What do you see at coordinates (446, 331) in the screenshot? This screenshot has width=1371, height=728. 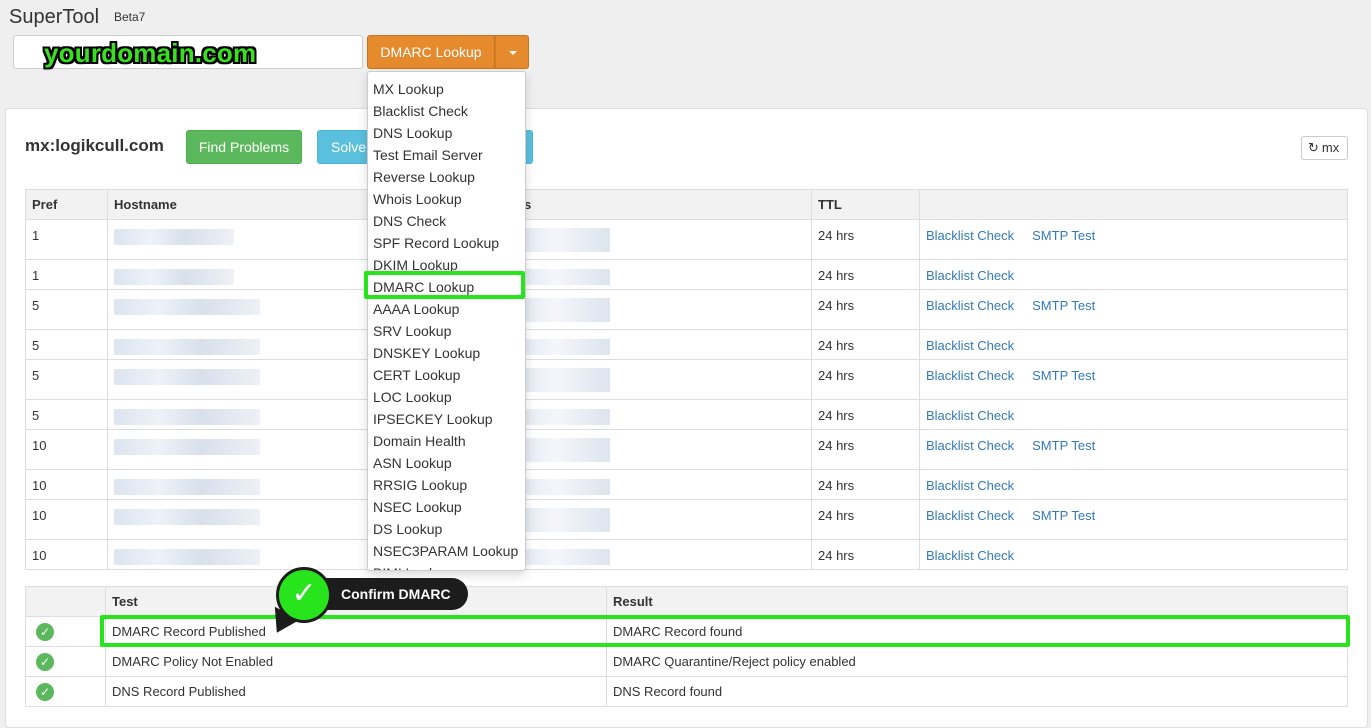 I see `menu-item-srv-lookup: SRV Lookup` at bounding box center [446, 331].